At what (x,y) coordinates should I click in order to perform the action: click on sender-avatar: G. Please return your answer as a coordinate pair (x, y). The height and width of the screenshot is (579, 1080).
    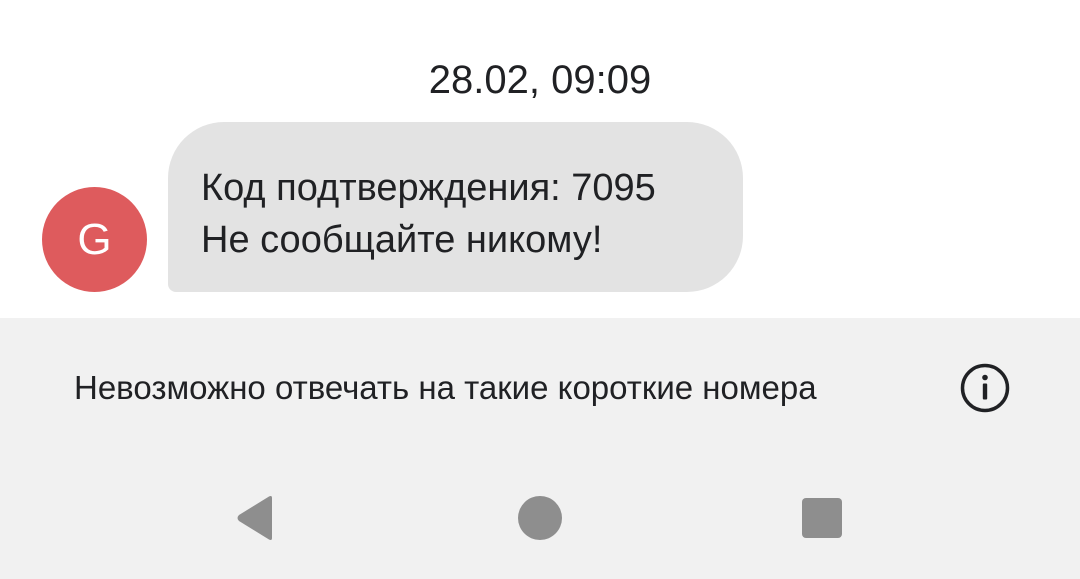
    Looking at the image, I should click on (94, 239).